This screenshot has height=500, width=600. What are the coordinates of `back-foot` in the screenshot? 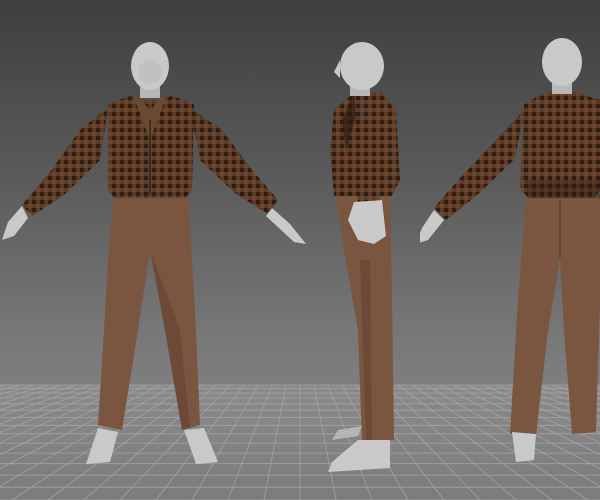 It's located at (524, 447).